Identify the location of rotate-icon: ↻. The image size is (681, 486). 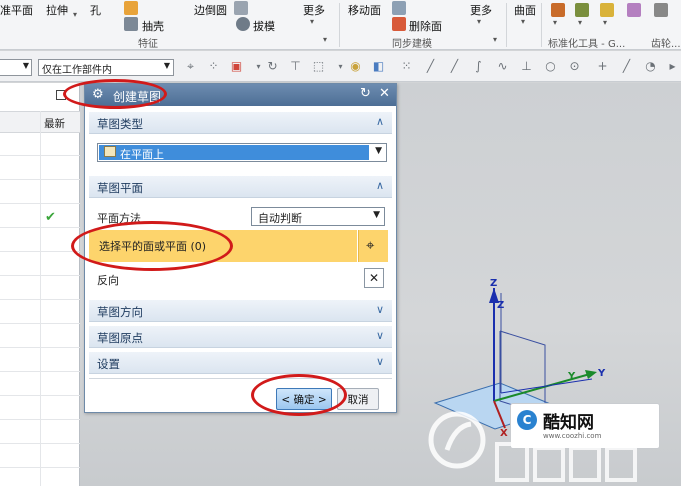
(272, 66).